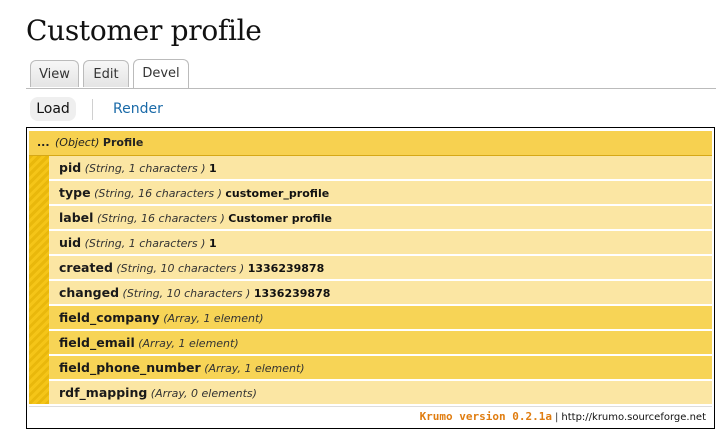 This screenshot has height=441, width=725. I want to click on tab-edit: Edit, so click(106, 73).